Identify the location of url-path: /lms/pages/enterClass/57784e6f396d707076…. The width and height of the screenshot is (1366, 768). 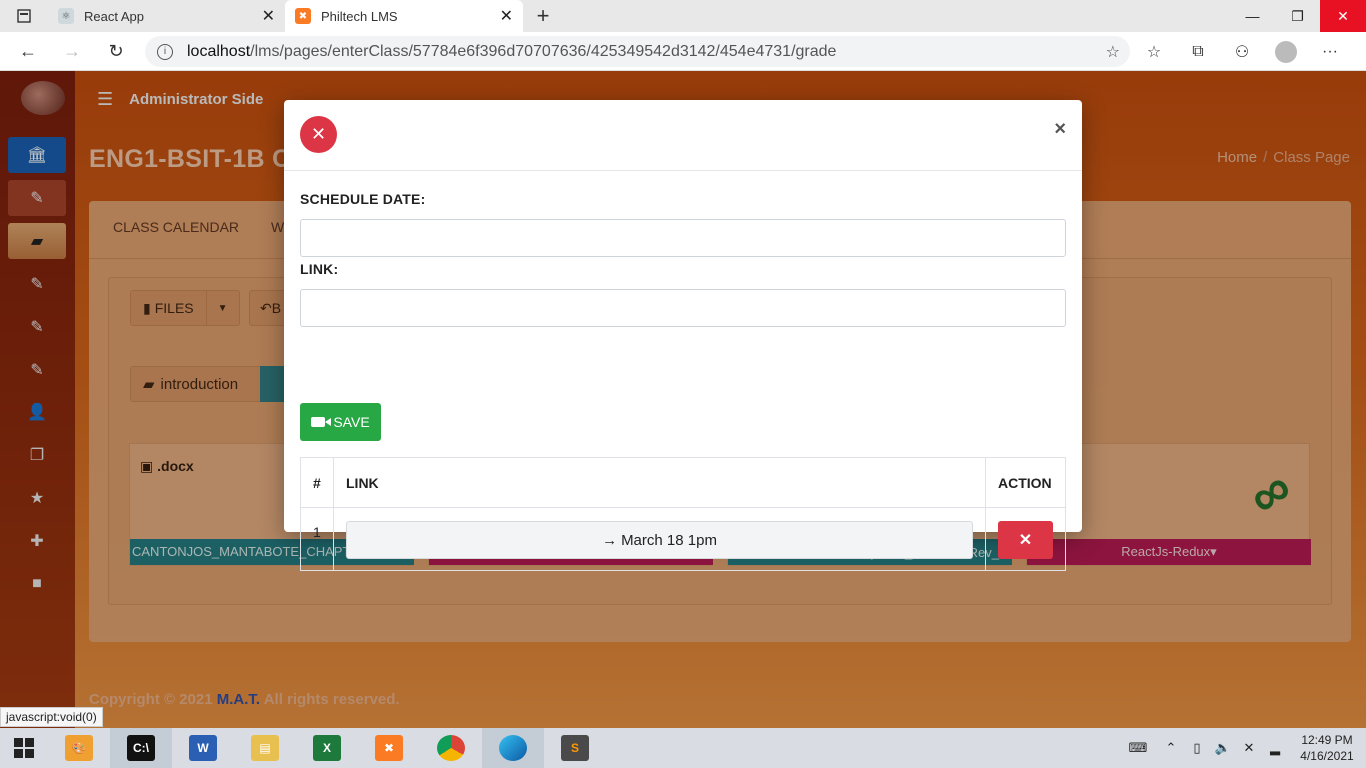
(543, 51).